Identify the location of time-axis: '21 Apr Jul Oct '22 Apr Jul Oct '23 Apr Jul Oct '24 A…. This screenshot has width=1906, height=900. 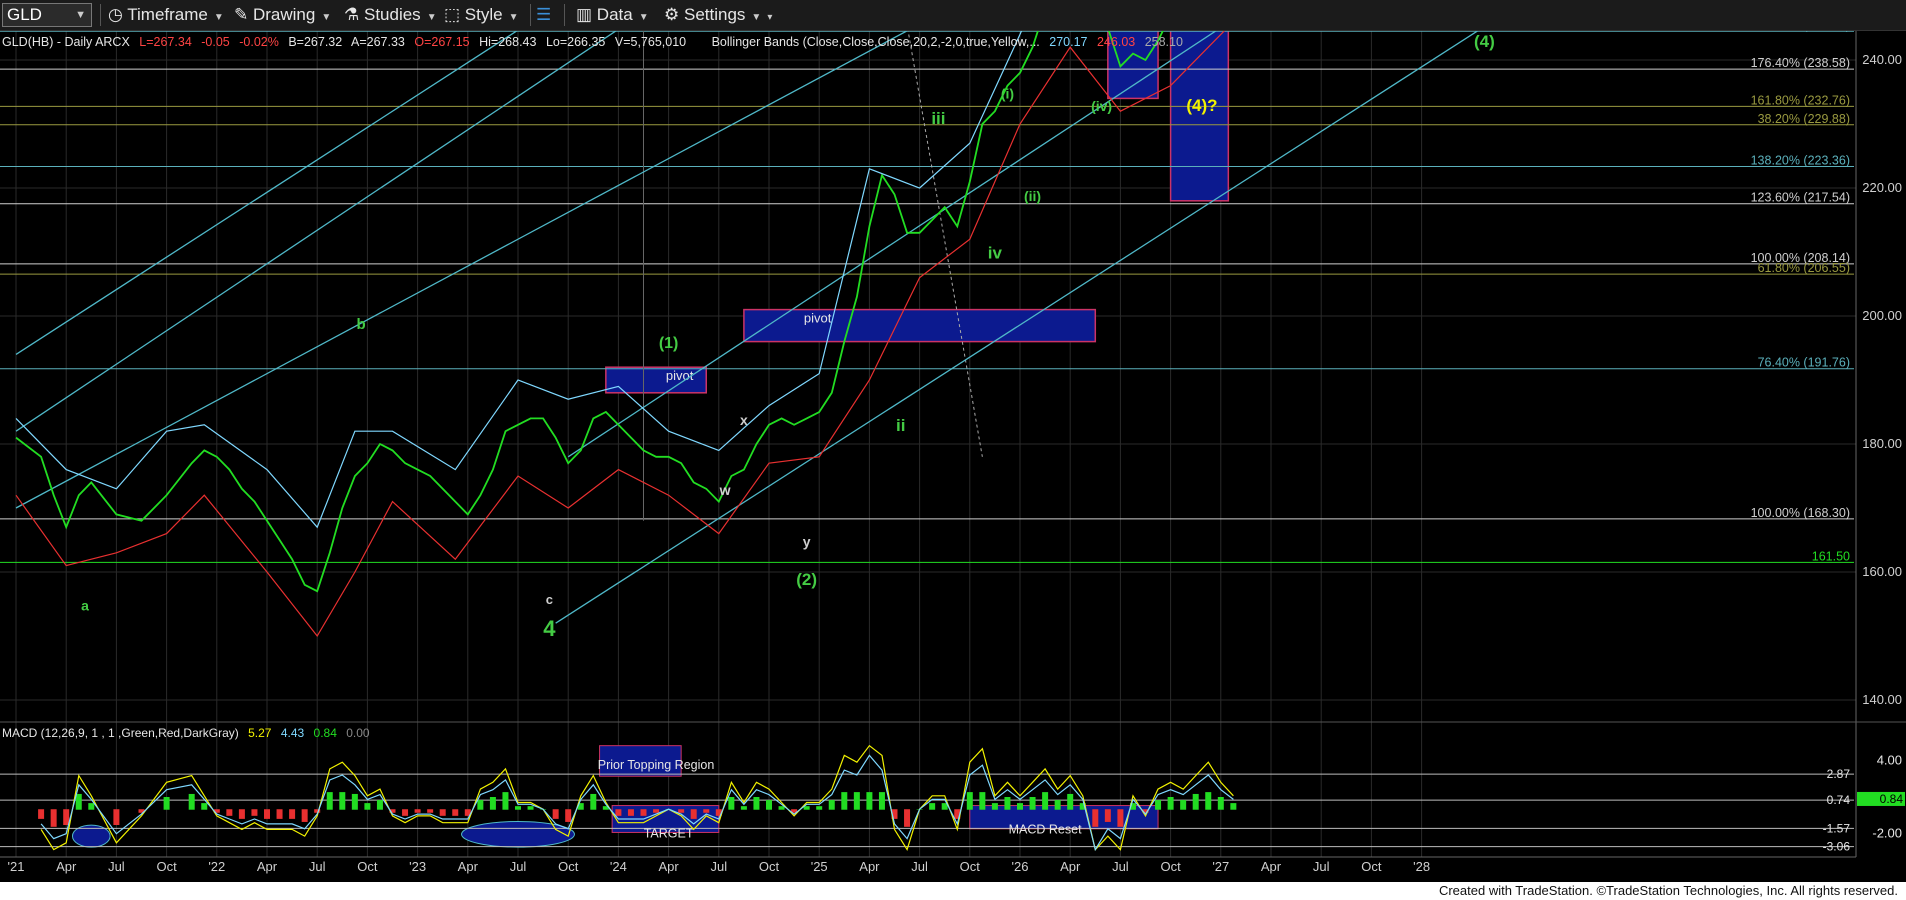
(719, 866).